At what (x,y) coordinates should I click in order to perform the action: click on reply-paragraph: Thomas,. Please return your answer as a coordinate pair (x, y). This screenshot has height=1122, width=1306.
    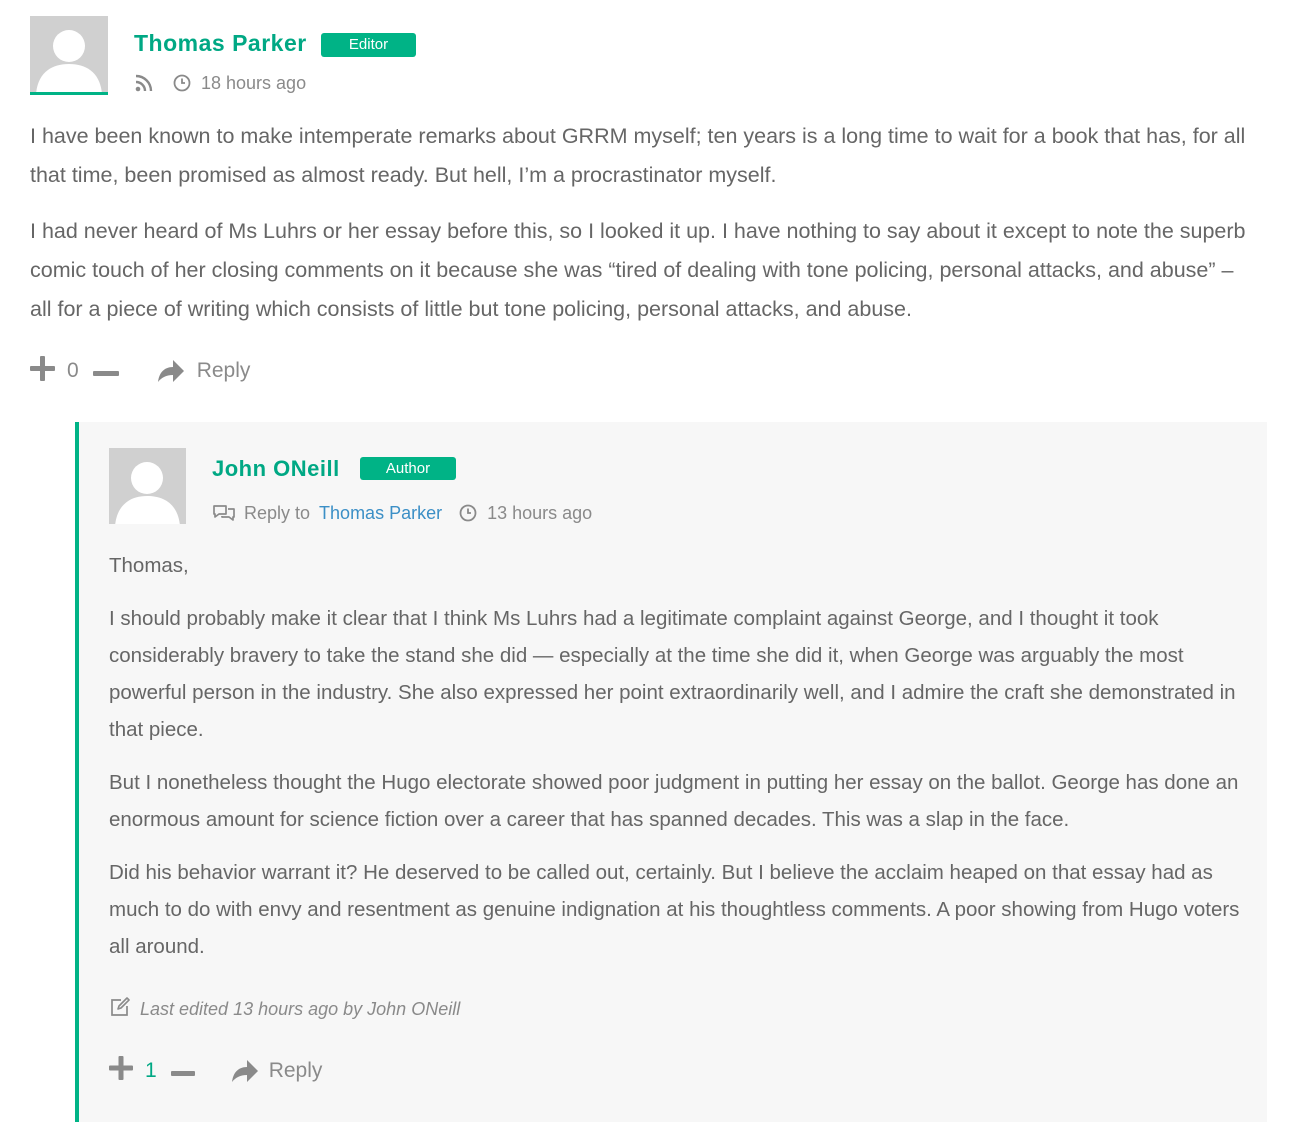
    Looking at the image, I should click on (149, 565).